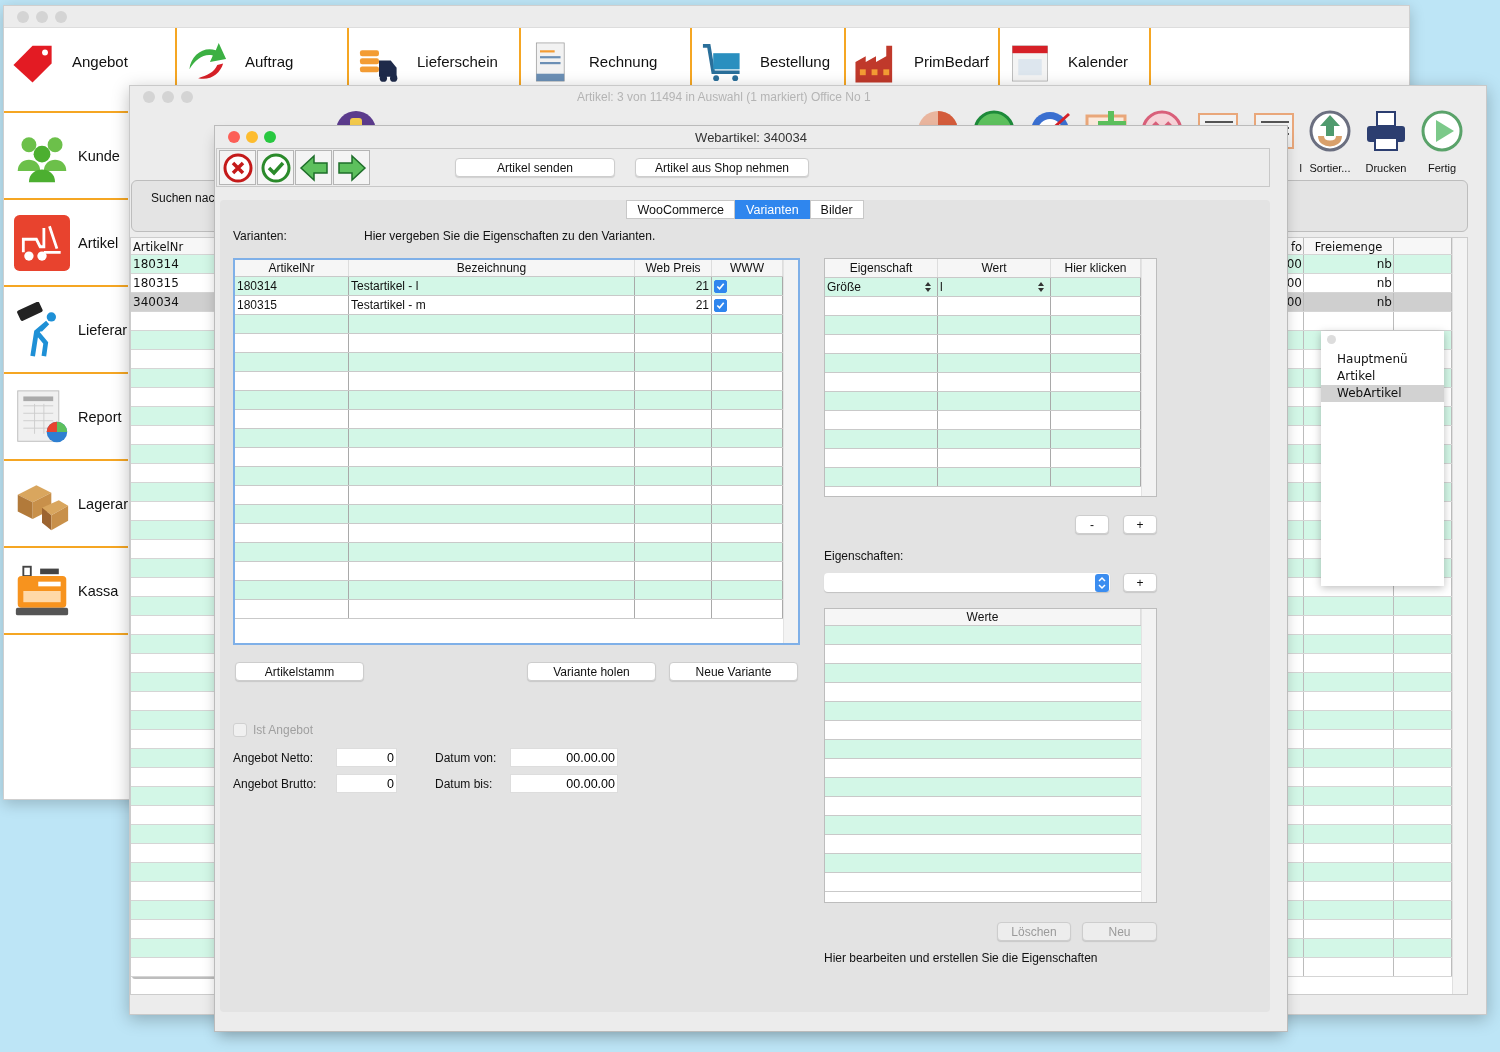 Image resolution: width=1500 pixels, height=1052 pixels. Describe the element at coordinates (464, 783) in the screenshot. I see `field-label: Datum bis:` at that location.